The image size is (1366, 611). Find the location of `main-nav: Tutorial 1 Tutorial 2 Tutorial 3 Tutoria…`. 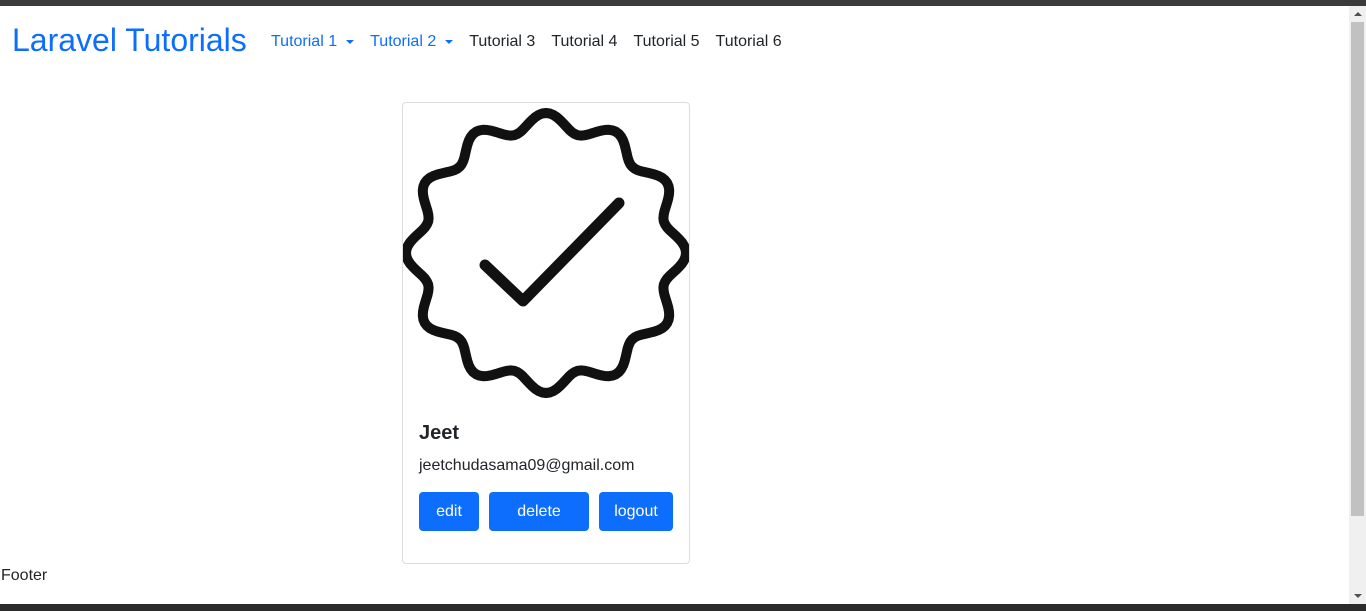

main-nav: Tutorial 1 Tutorial 2 Tutorial 3 Tutoria… is located at coordinates (526, 42).